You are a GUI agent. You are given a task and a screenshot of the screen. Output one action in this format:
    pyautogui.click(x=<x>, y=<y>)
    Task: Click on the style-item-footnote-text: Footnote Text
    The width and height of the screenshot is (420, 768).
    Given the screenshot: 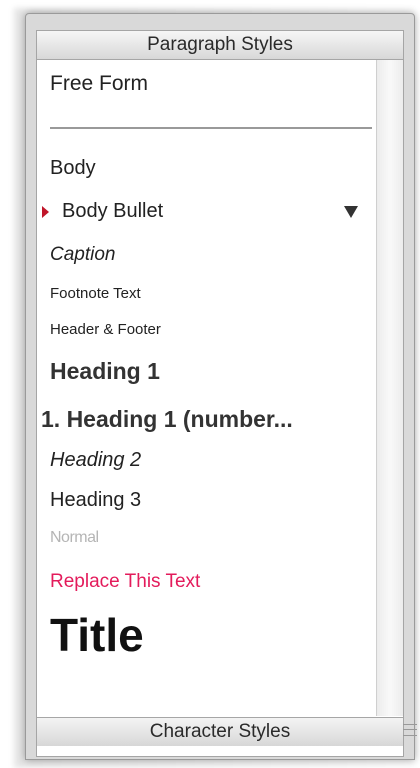 What is the action you would take?
    pyautogui.click(x=95, y=293)
    